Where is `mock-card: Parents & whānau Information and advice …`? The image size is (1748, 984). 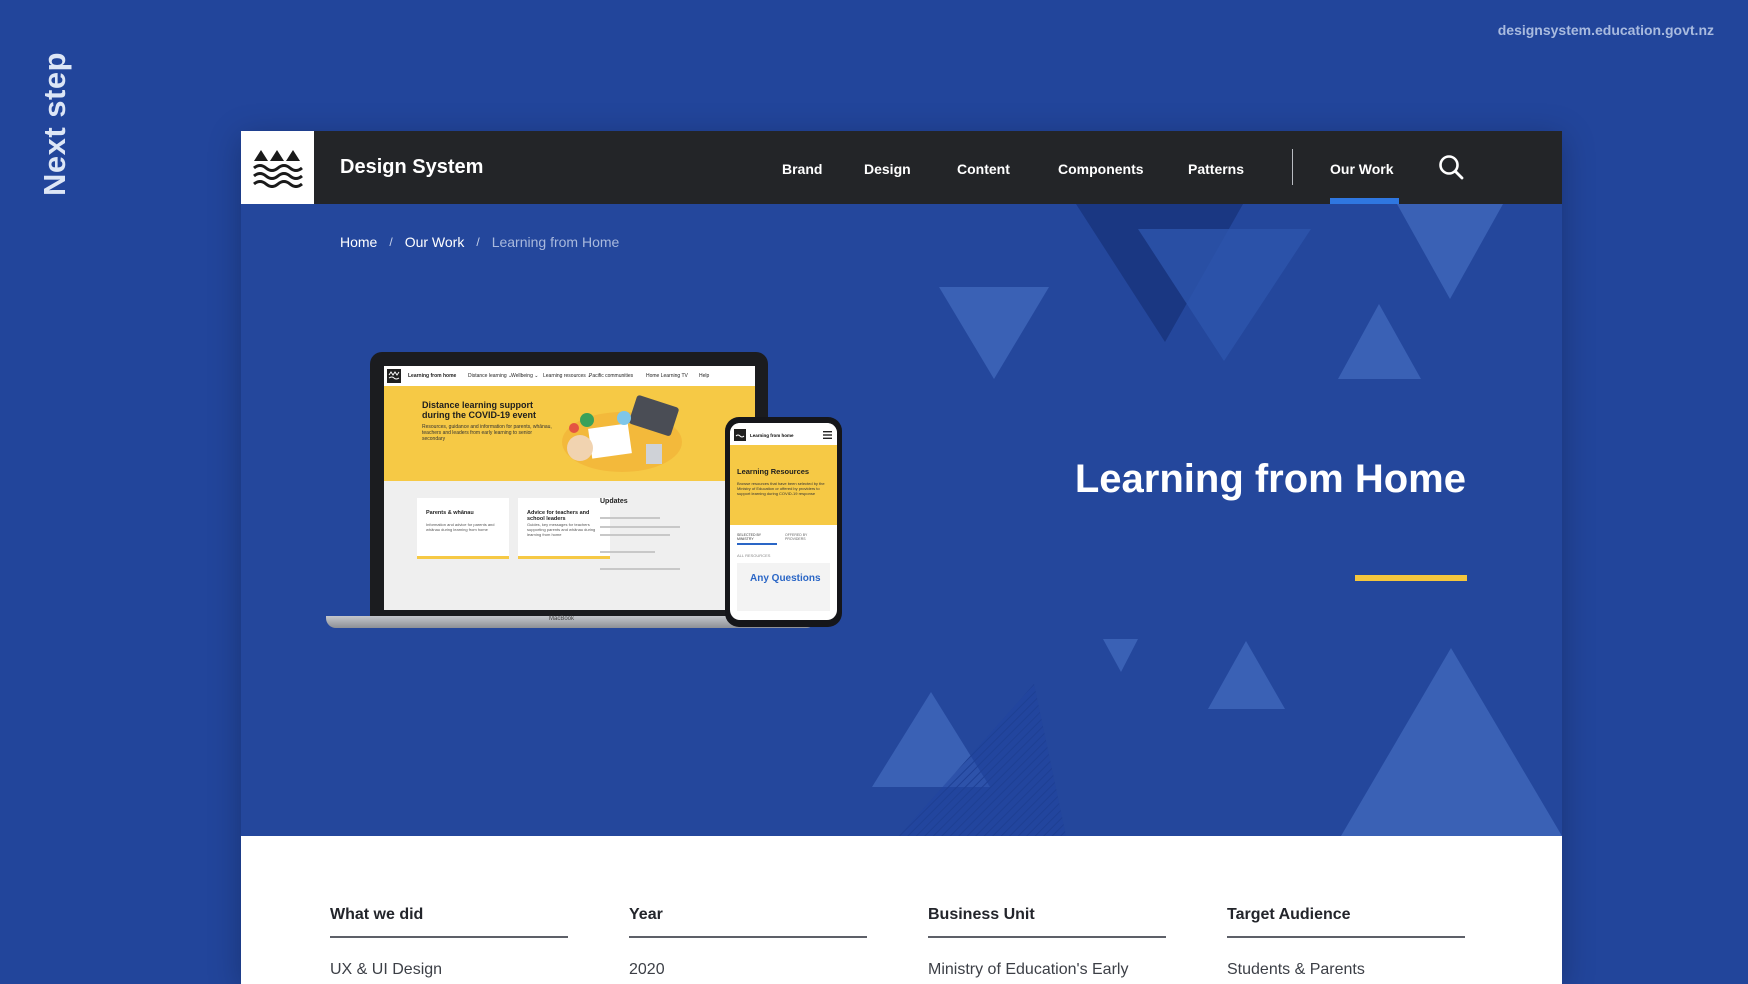
mock-card: Parents & whānau Information and advice … is located at coordinates (463, 528).